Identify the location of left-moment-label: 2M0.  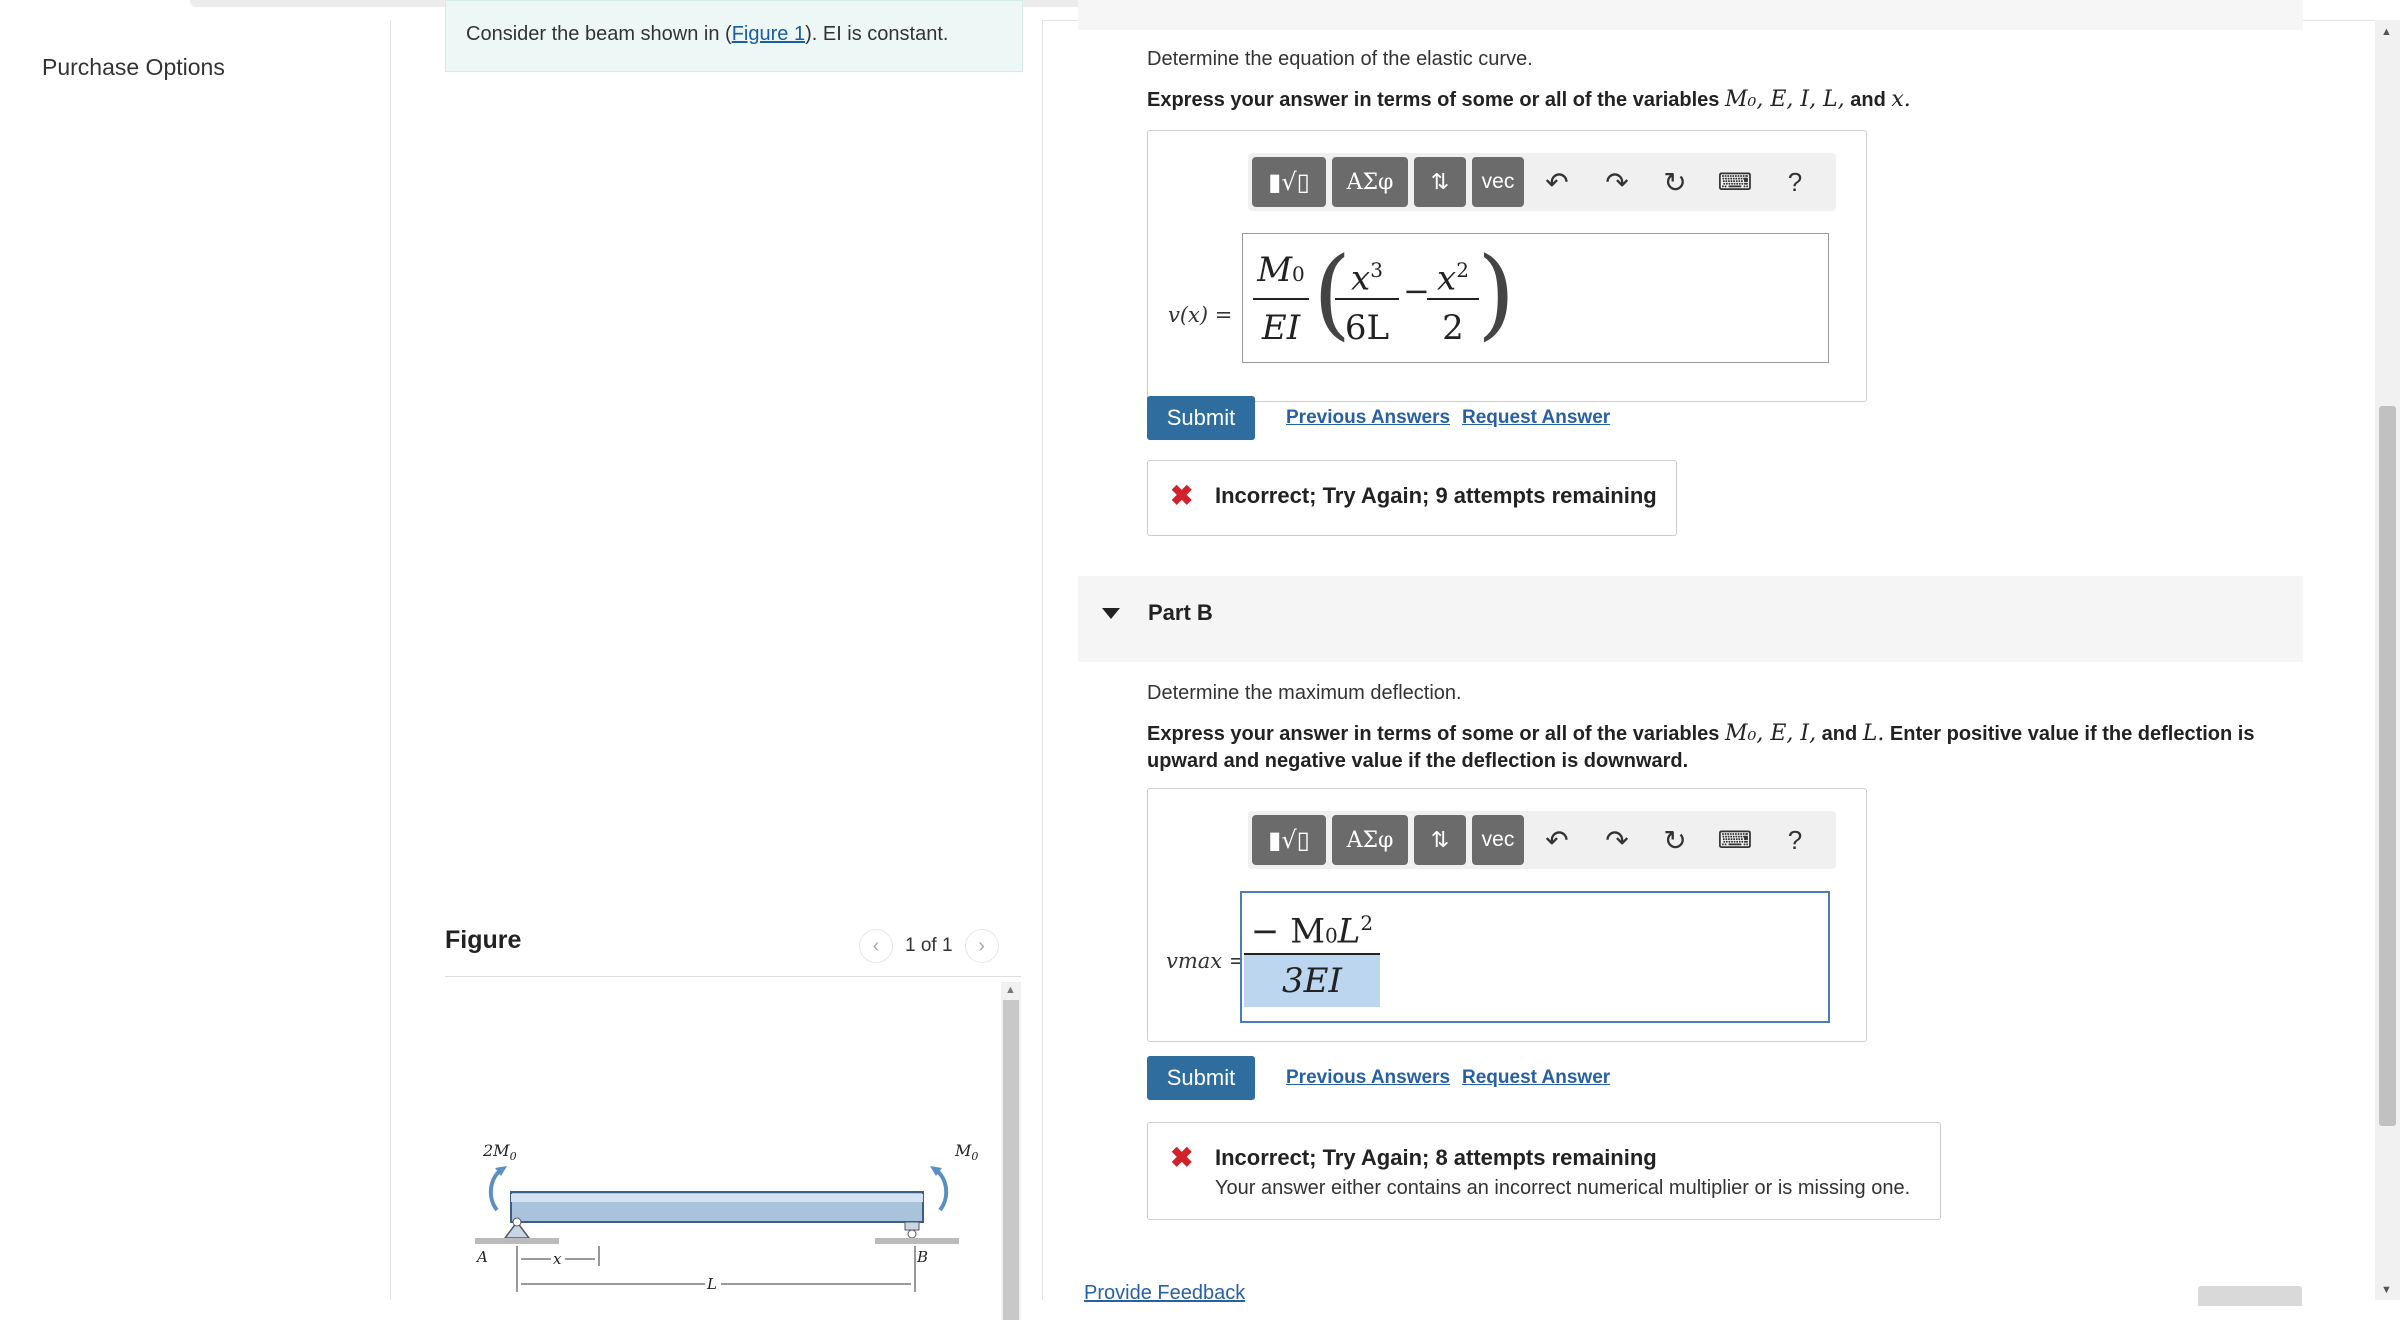
(499, 1152).